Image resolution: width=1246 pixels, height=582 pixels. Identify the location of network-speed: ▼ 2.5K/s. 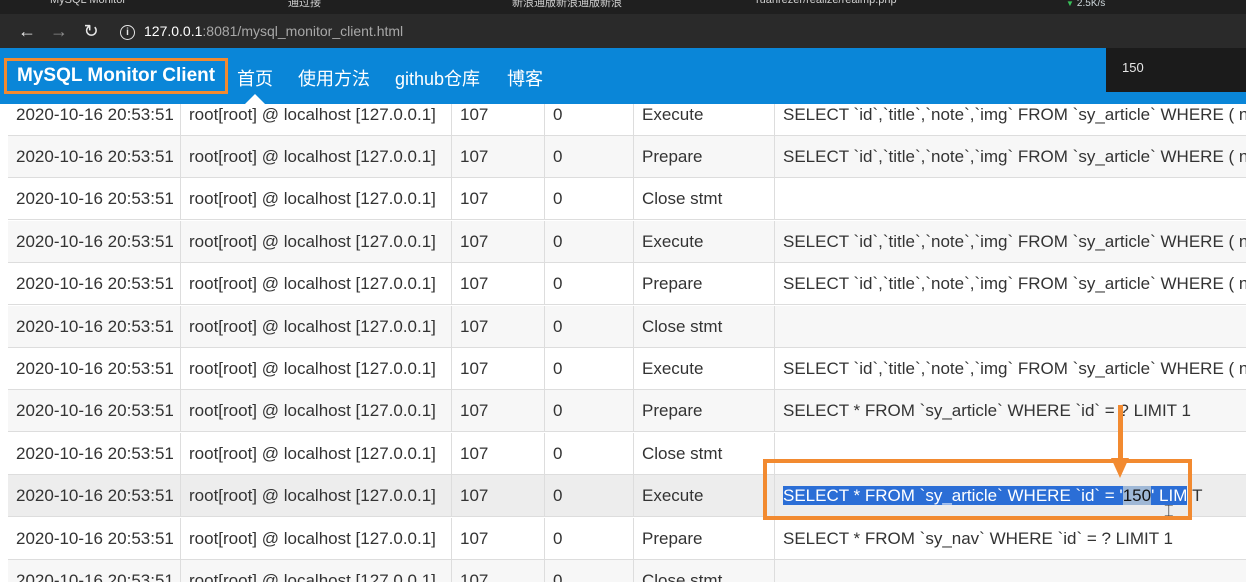
(1085, 4).